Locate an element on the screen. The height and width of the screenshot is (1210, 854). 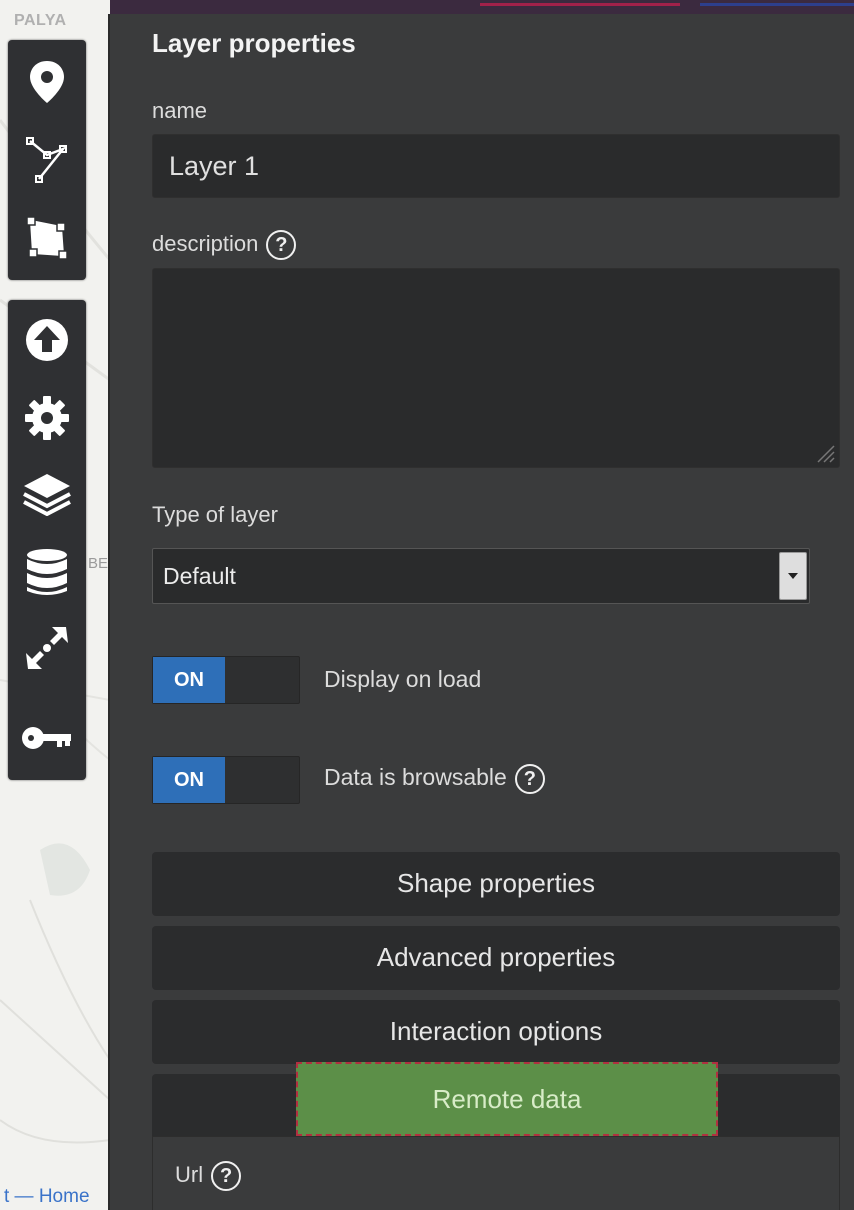
top-accent-red is located at coordinates (580, 4).